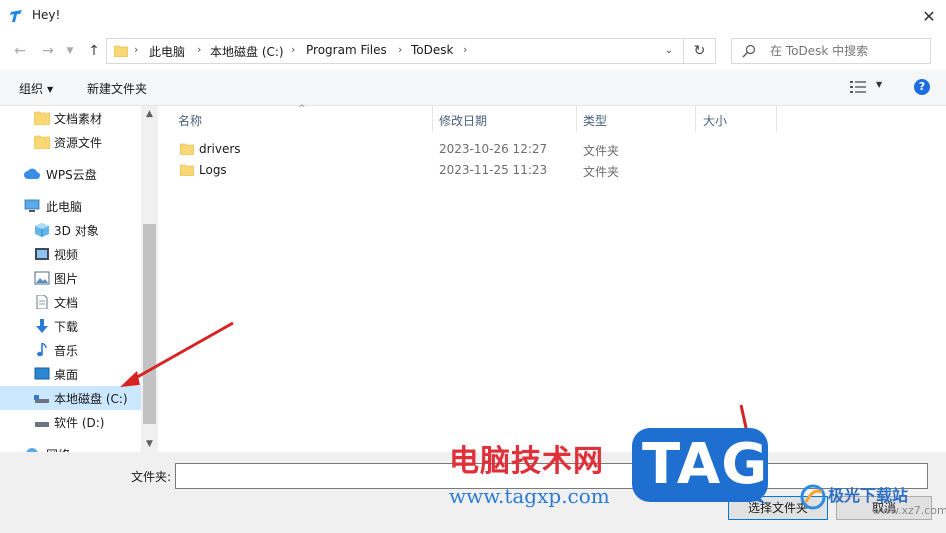 The width and height of the screenshot is (946, 533). What do you see at coordinates (64, 207) in the screenshot?
I see `nav-item-label: 此电脑` at bounding box center [64, 207].